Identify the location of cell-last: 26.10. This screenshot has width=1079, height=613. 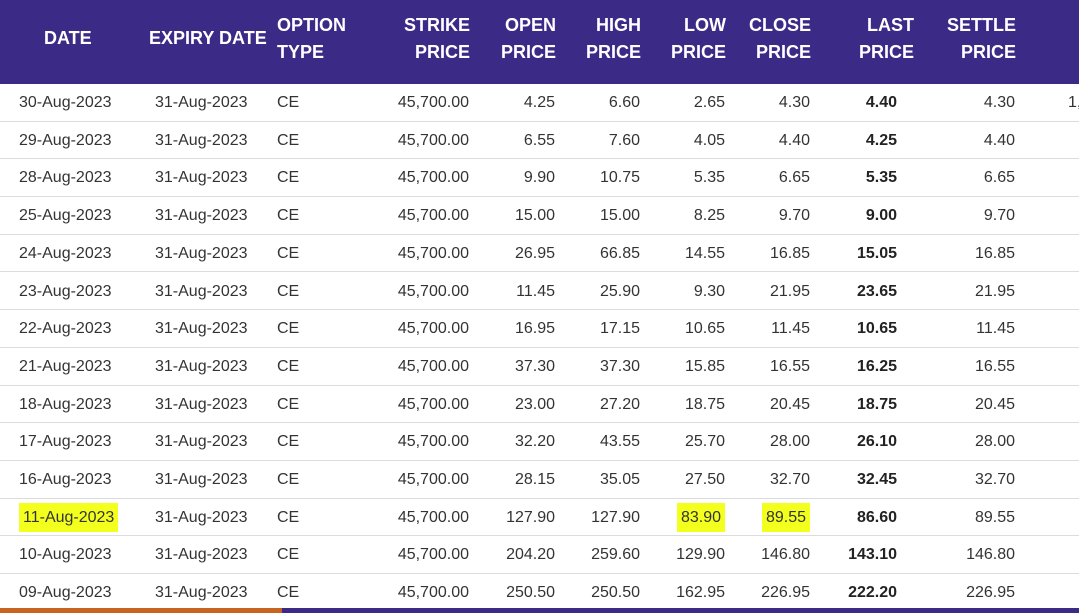
(877, 442).